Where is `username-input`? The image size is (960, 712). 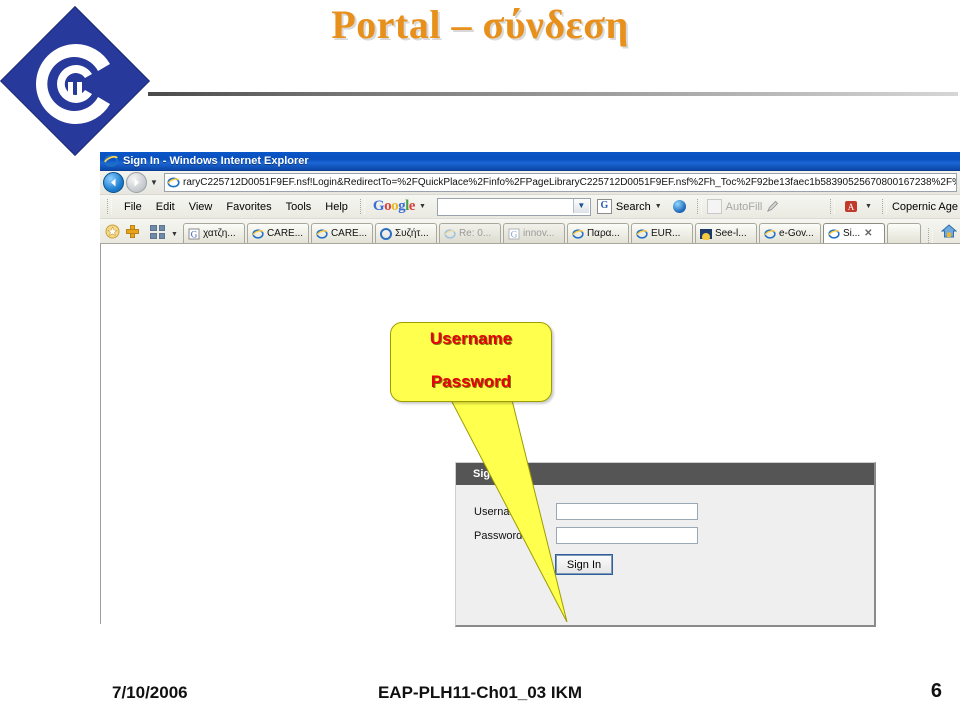 username-input is located at coordinates (627, 511).